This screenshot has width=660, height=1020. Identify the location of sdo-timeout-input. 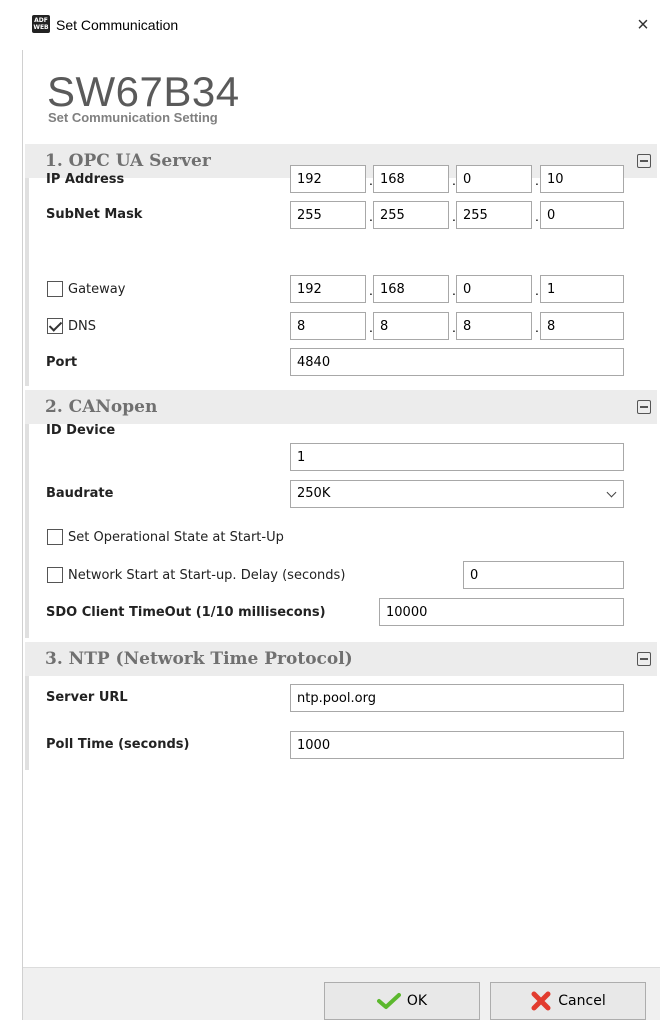
(501, 612).